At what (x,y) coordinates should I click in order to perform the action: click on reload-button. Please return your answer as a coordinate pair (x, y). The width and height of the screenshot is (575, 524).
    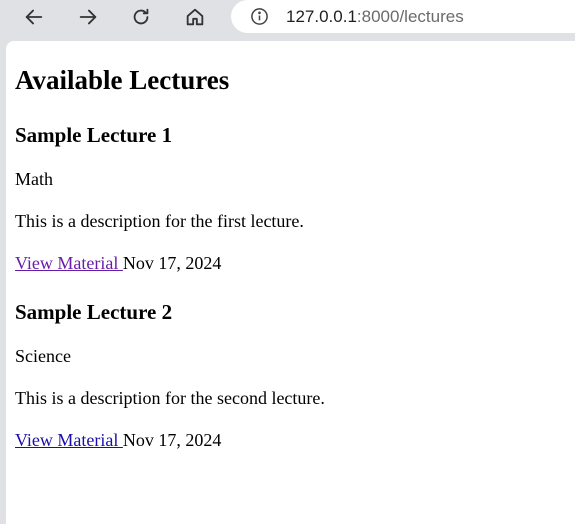
    Looking at the image, I should click on (141, 17).